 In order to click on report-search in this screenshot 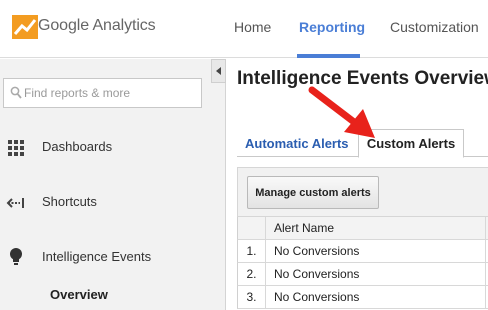, I will do `click(102, 93)`.